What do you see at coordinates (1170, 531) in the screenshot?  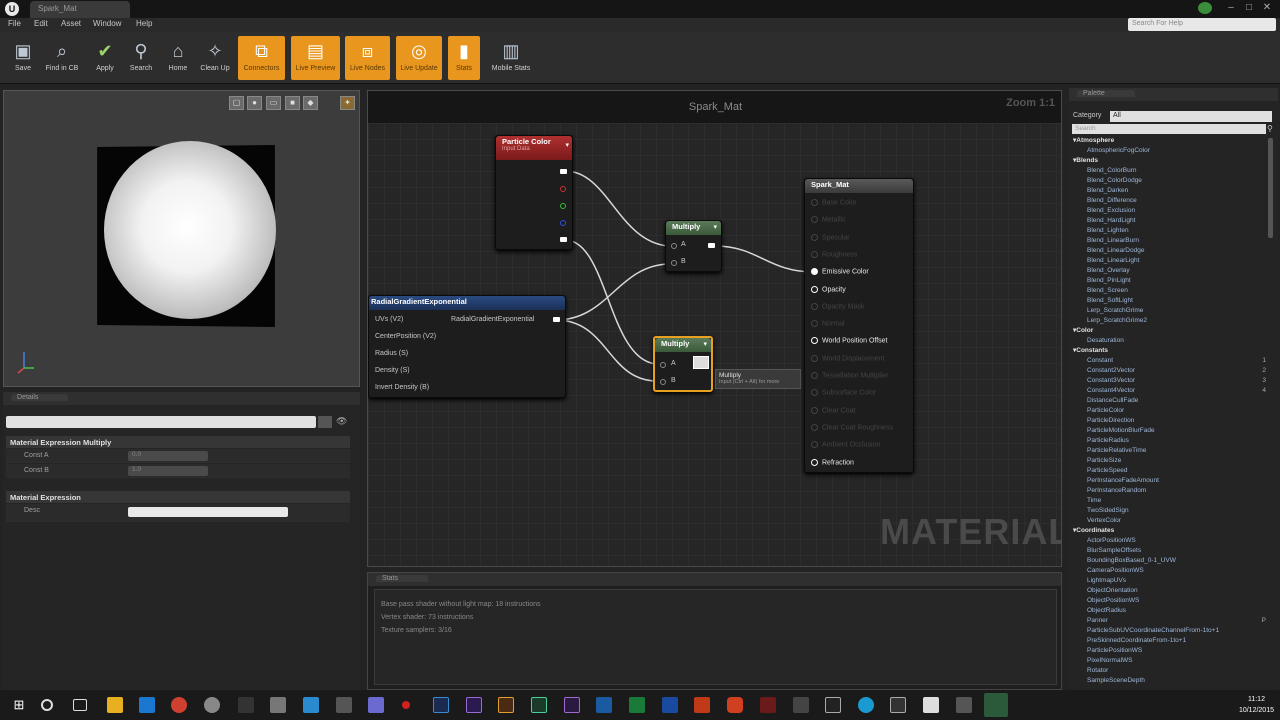 I see `palette-category: ▾Coordinates` at bounding box center [1170, 531].